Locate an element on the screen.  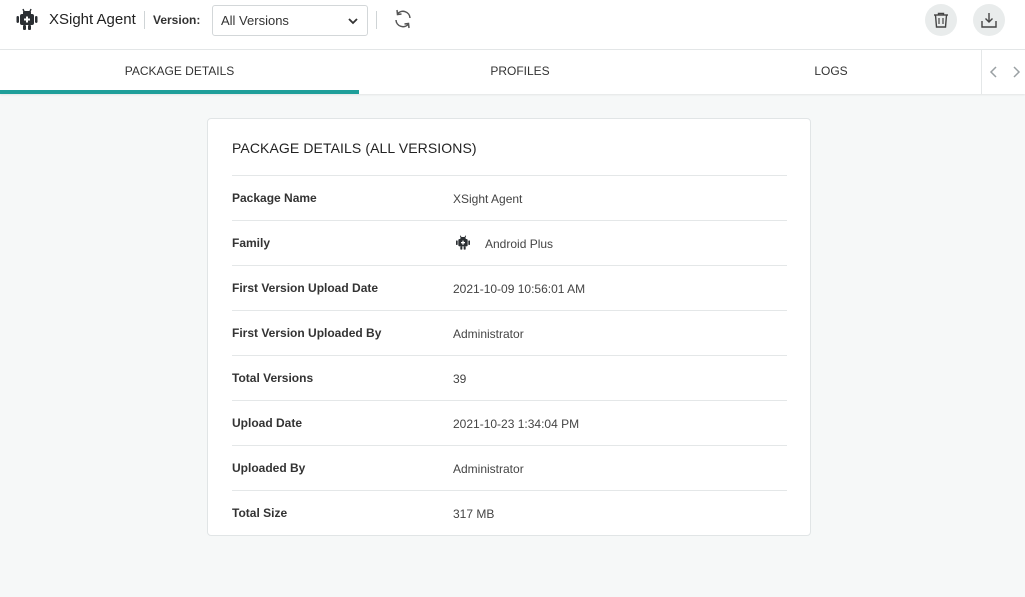
detail-label: First Version Upload Date is located at coordinates (305, 288).